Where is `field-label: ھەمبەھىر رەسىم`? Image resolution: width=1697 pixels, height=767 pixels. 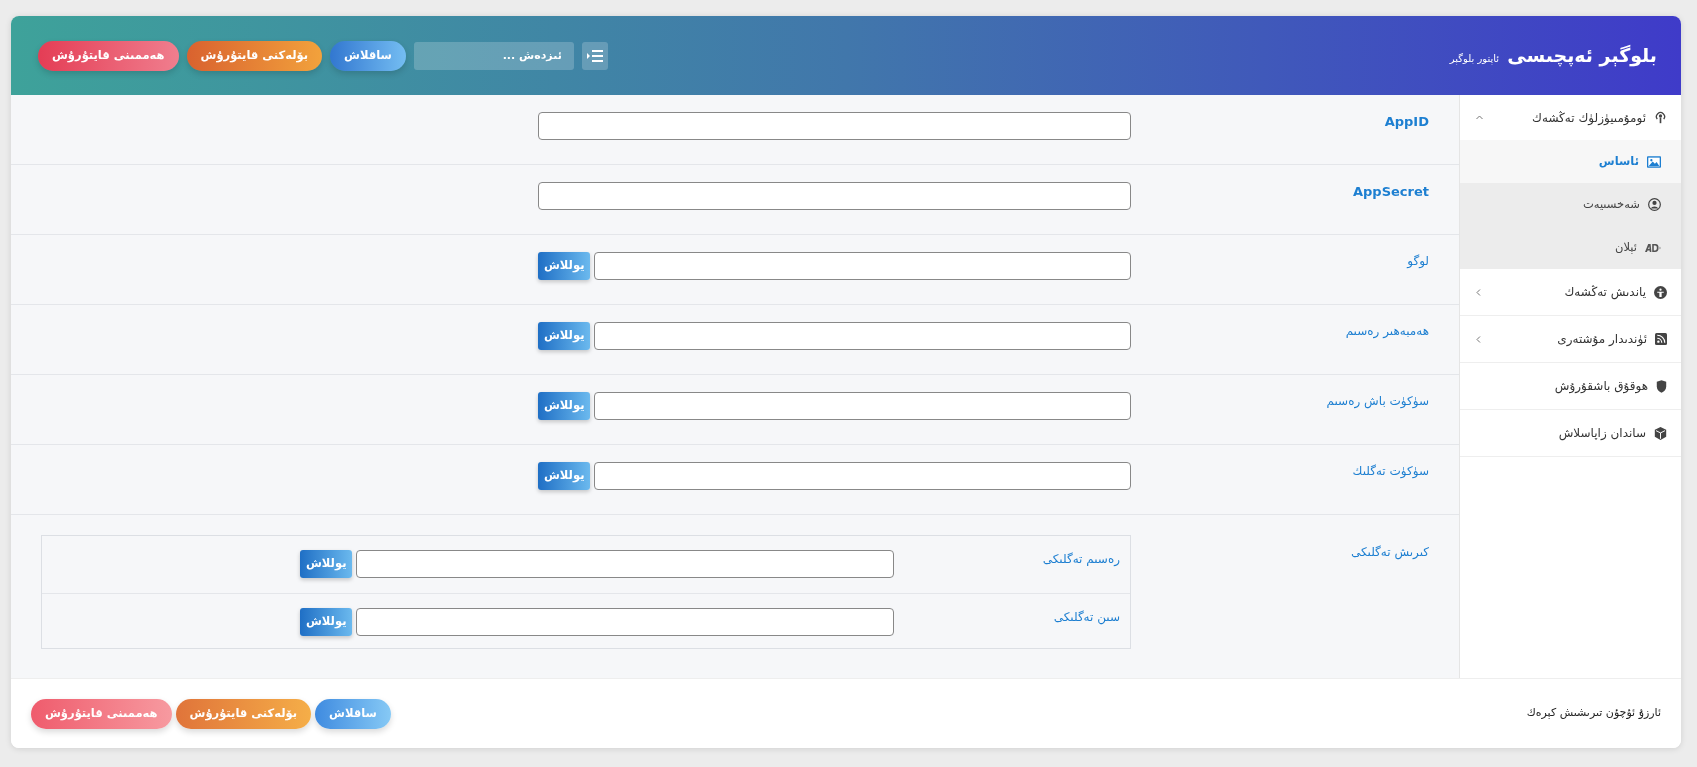 field-label: ھەمبەھىر رەسىم is located at coordinates (1387, 332).